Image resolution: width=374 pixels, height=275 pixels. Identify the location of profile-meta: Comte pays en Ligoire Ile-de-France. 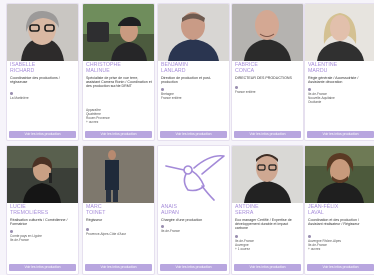
(43, 236).